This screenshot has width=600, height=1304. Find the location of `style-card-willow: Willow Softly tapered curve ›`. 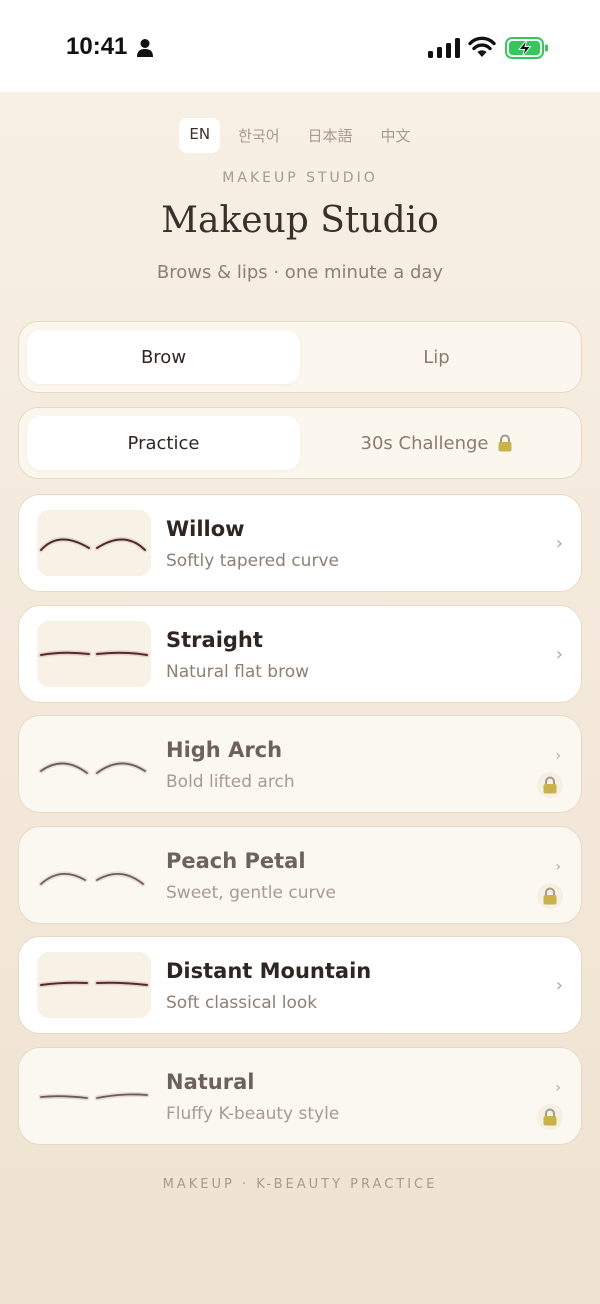

style-card-willow: Willow Softly tapered curve › is located at coordinates (300, 543).